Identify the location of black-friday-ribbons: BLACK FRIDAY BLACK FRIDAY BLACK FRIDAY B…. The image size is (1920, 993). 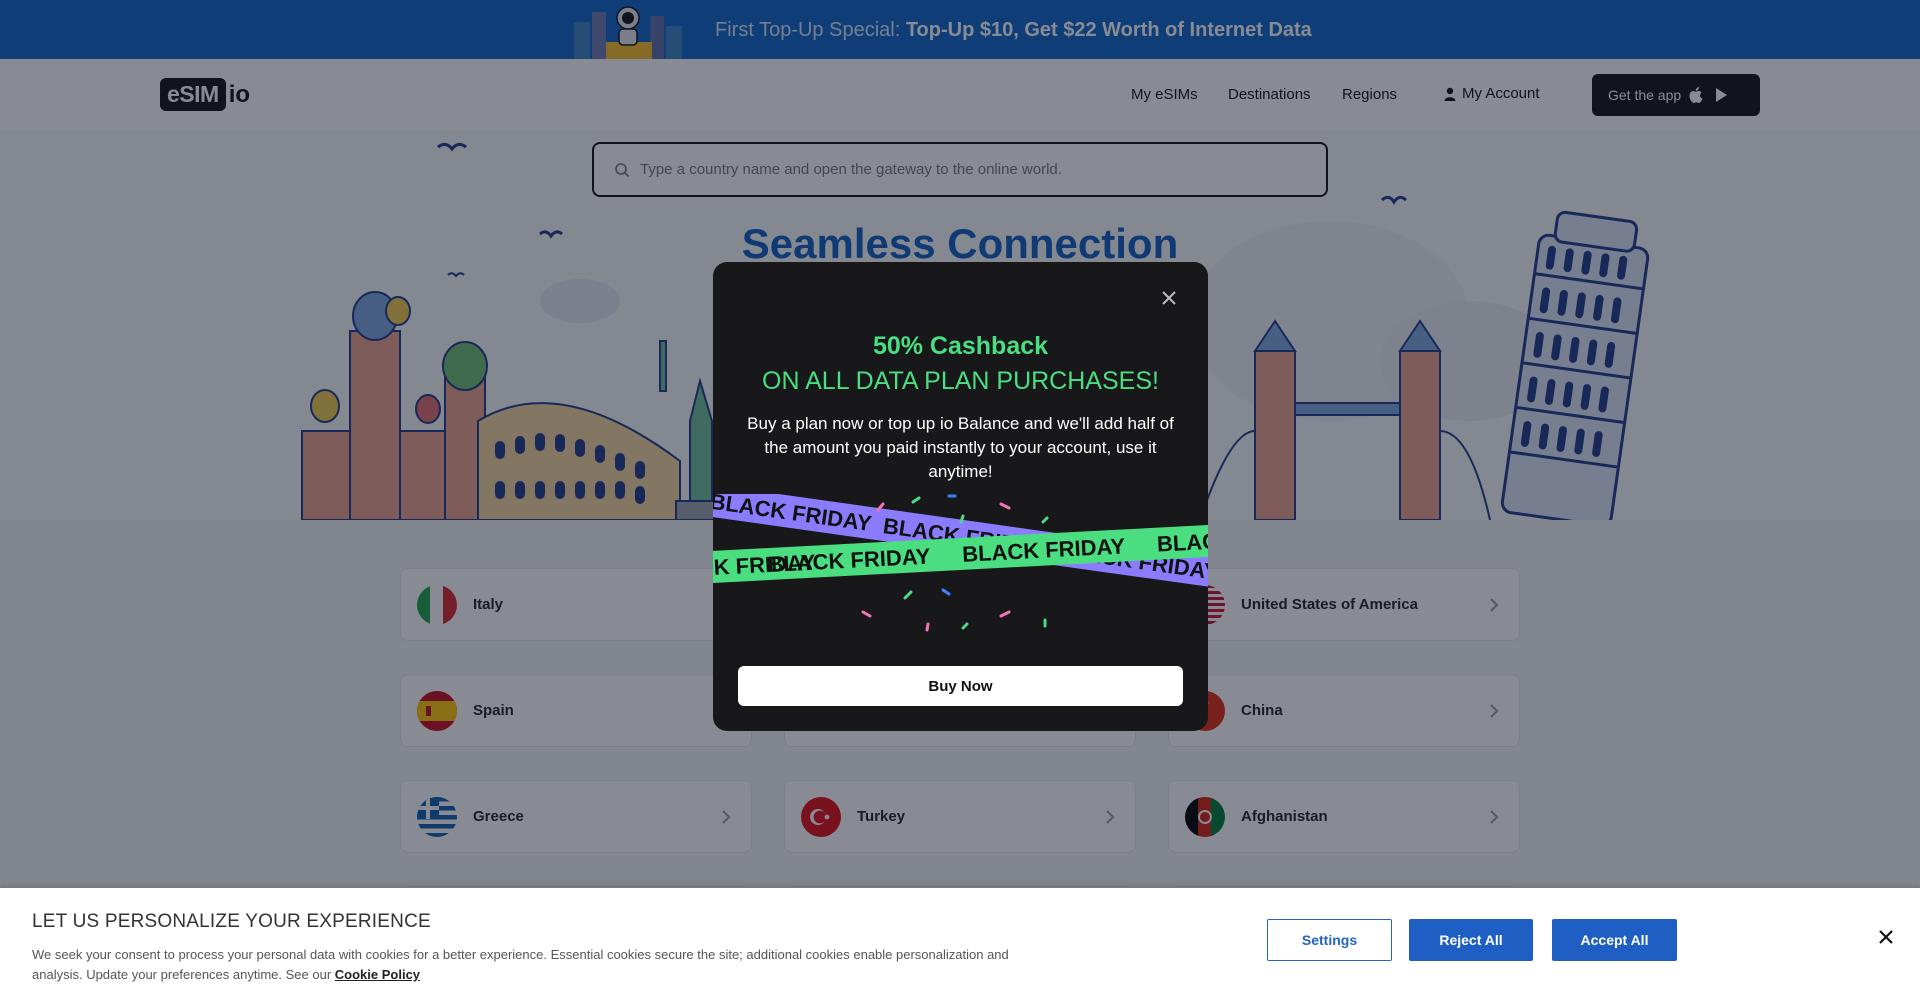
(960, 563).